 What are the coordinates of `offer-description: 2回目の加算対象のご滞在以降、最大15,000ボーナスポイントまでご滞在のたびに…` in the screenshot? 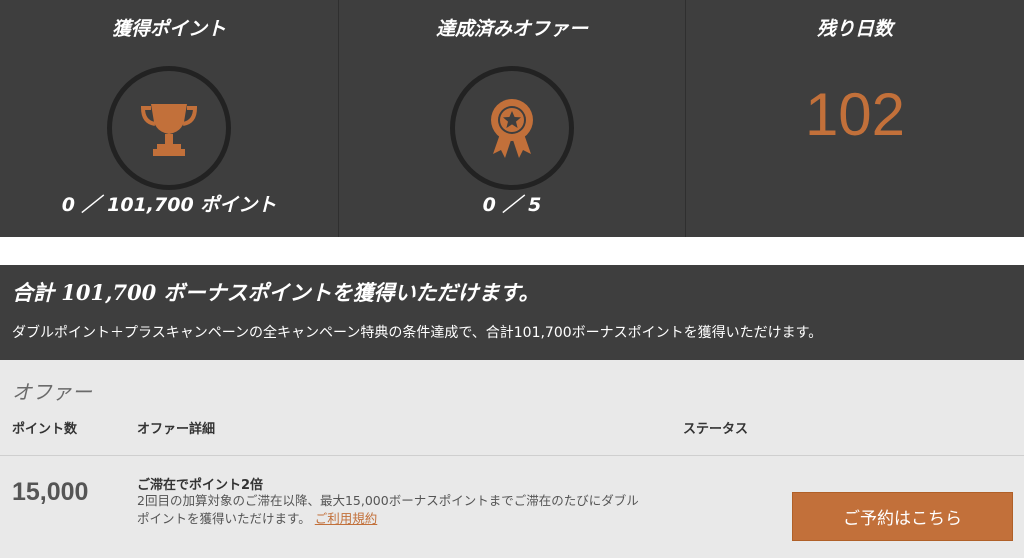 It's located at (392, 510).